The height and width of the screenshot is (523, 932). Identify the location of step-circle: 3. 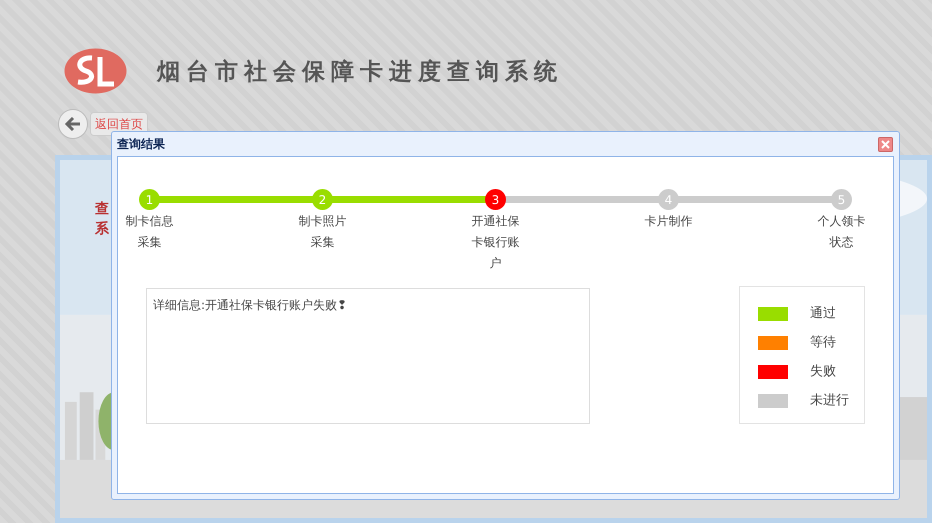
(495, 199).